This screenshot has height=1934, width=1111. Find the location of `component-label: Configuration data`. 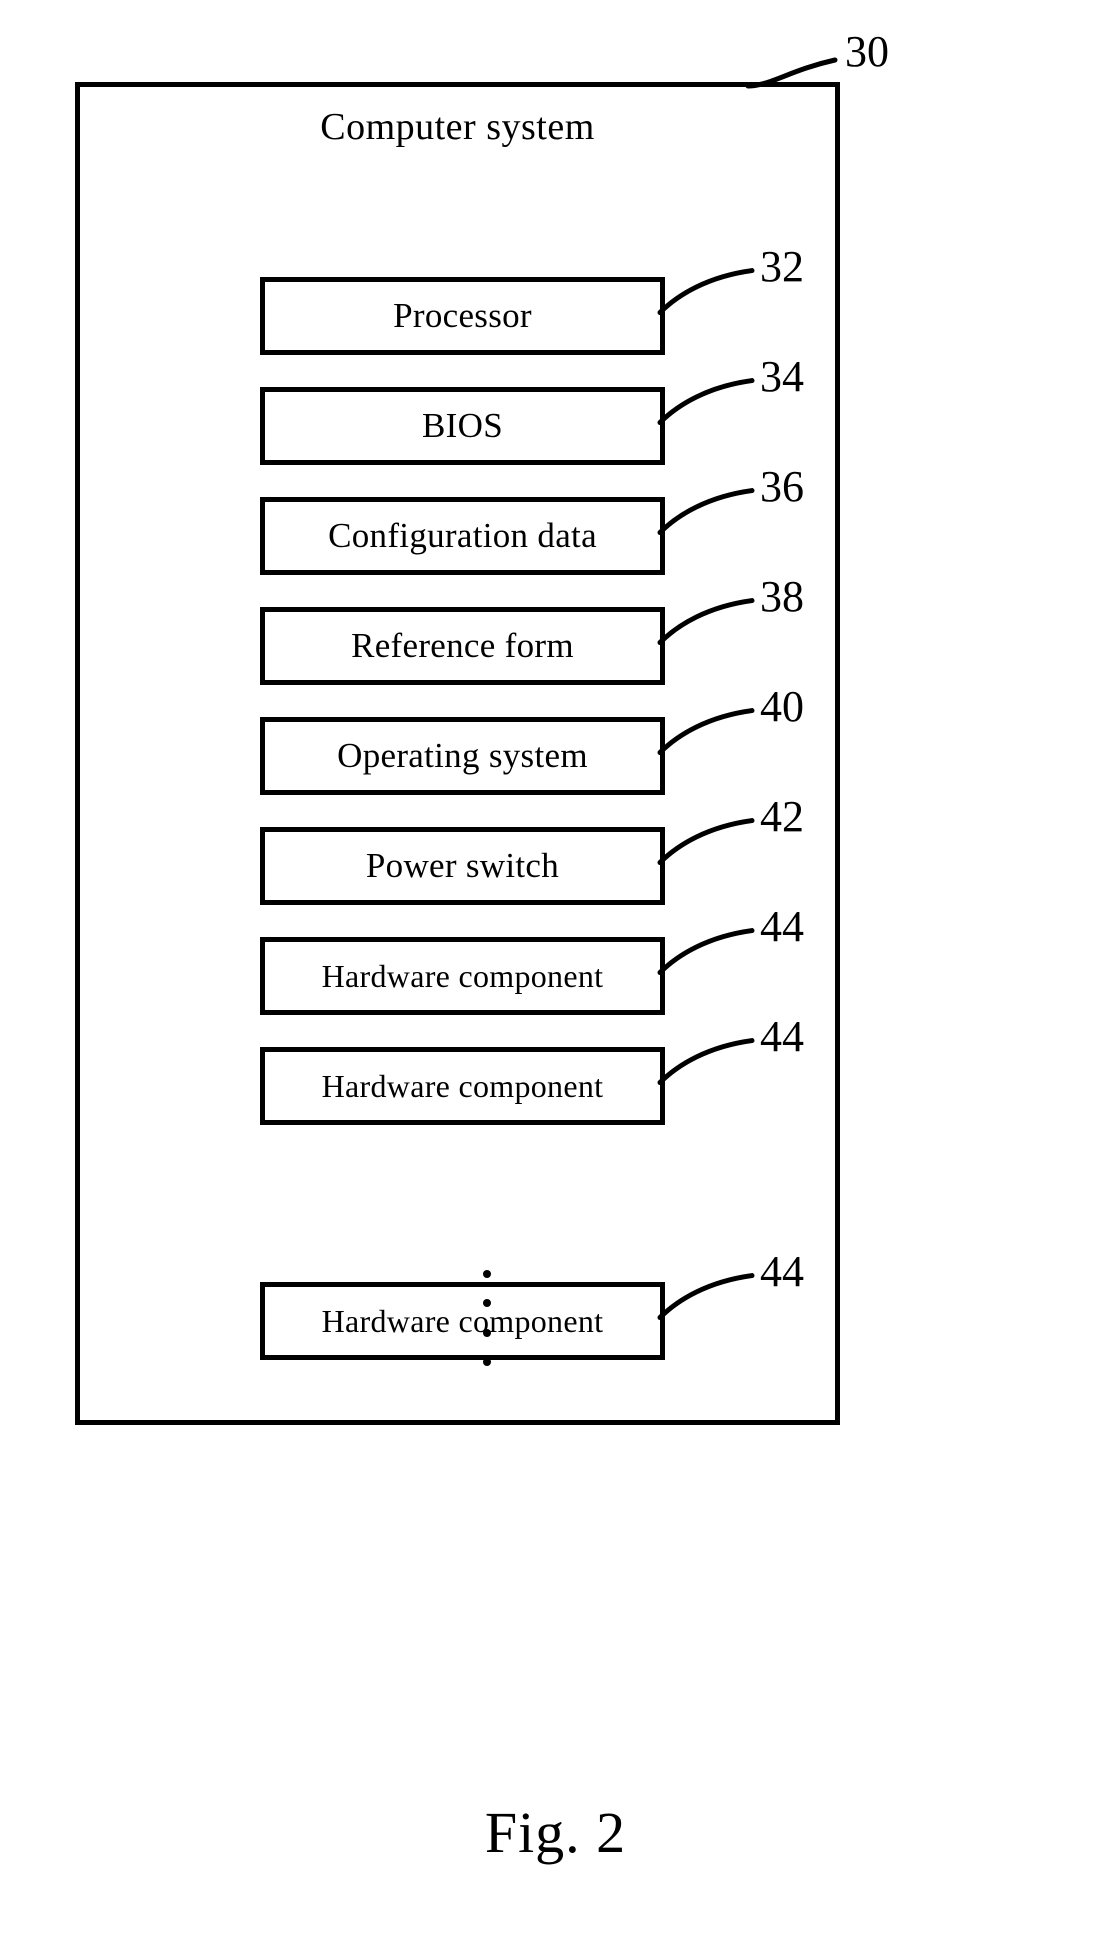

component-label: Configuration data is located at coordinates (462, 535).